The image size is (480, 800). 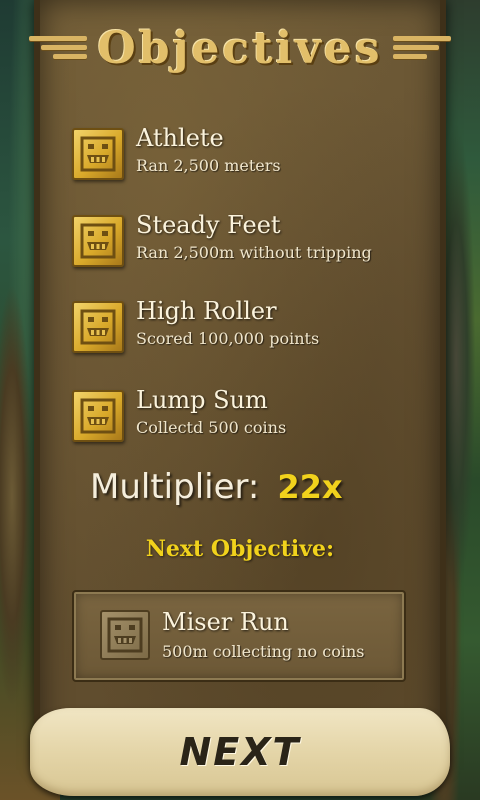 I want to click on next-button: NEXT, so click(x=240, y=752).